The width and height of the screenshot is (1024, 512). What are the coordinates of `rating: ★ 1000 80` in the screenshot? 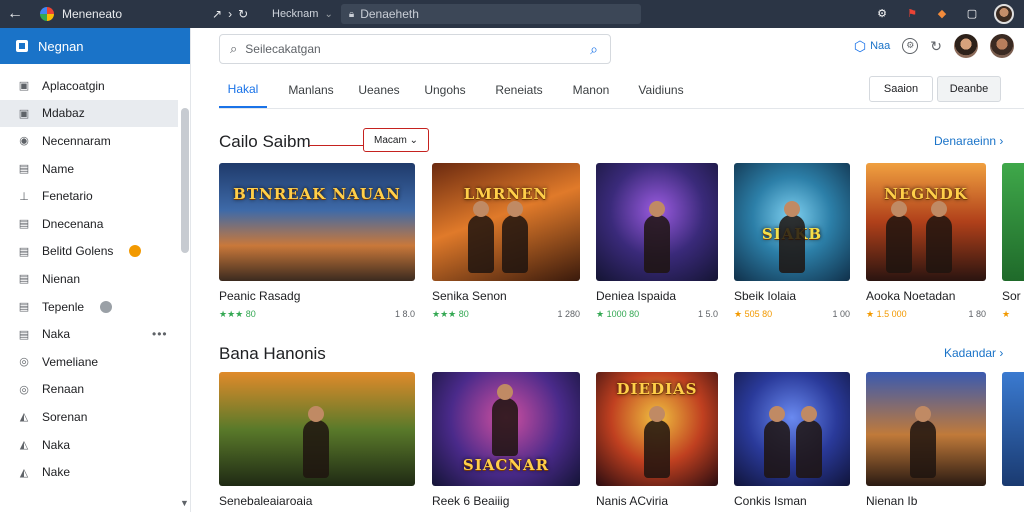 It's located at (618, 314).